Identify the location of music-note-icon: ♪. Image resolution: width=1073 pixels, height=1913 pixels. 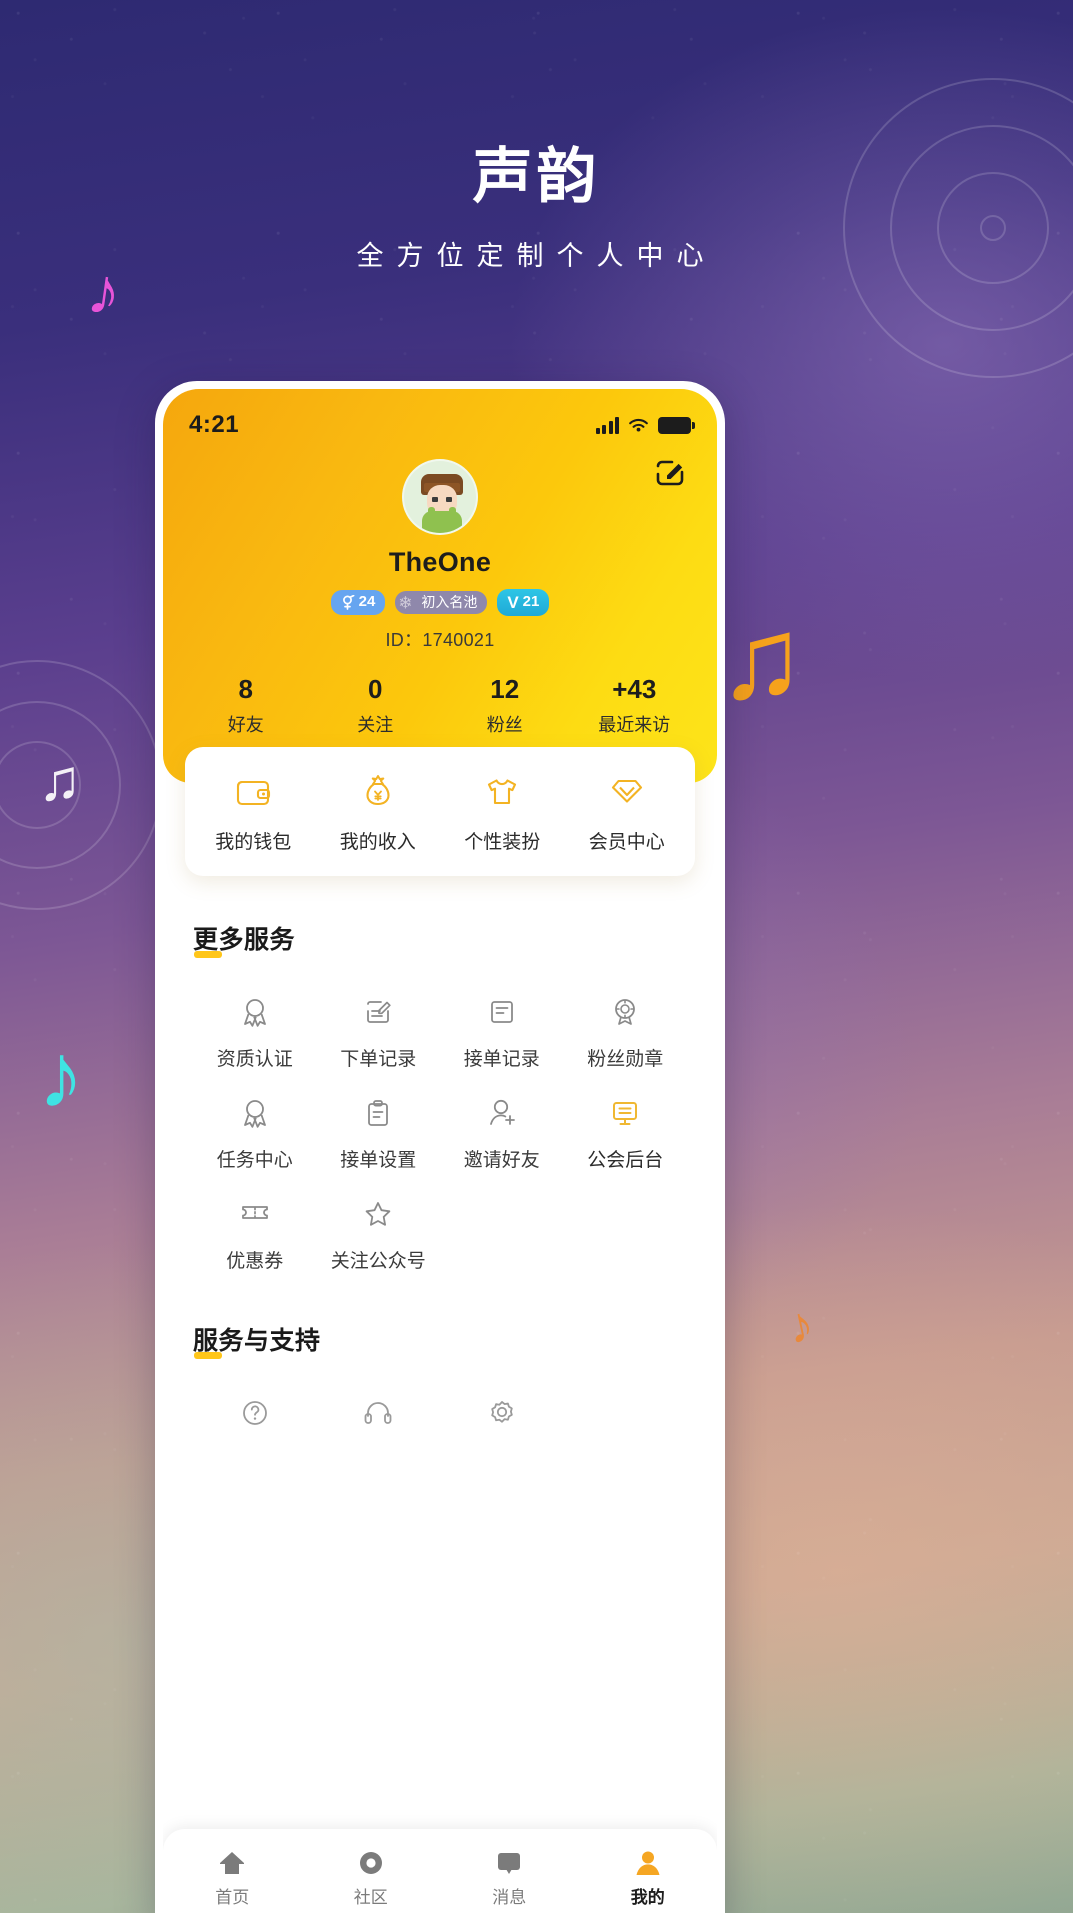
(61, 1076).